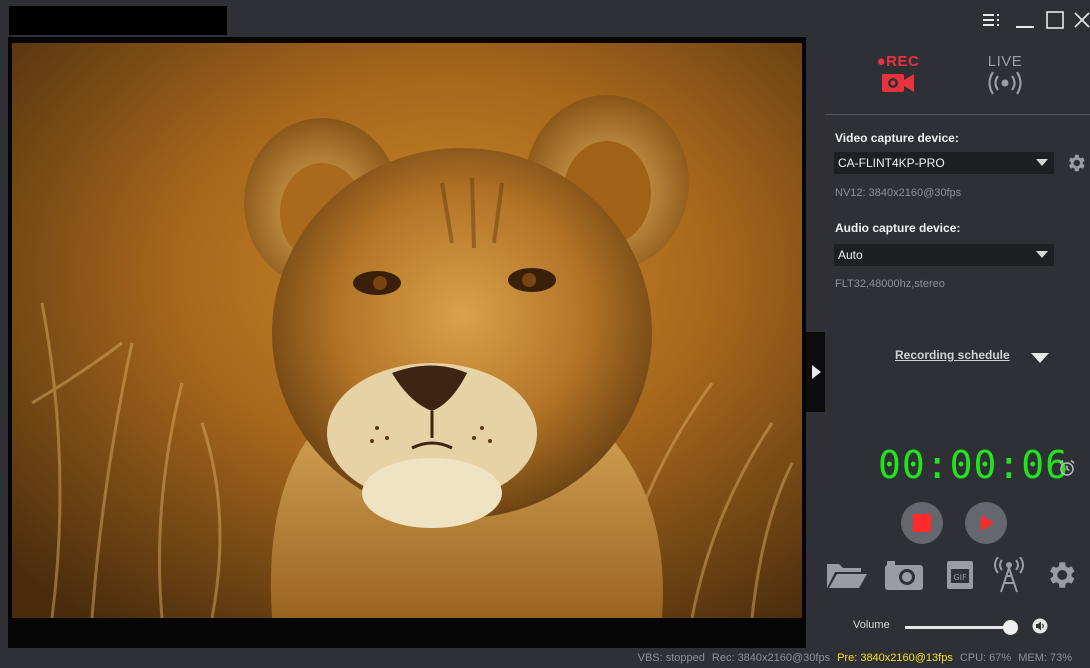 This screenshot has height=668, width=1090. Describe the element at coordinates (960, 577) in the screenshot. I see `svg-text: GIF` at that location.